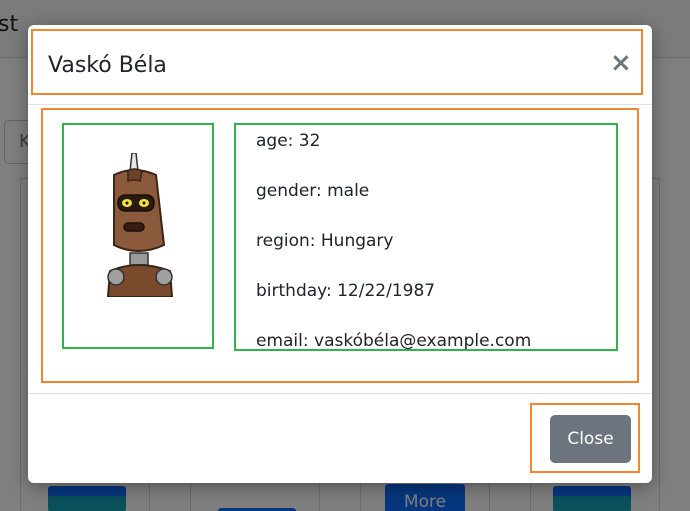 Image resolution: width=690 pixels, height=511 pixels. What do you see at coordinates (325, 241) in the screenshot?
I see `region-field: region: Hungary` at bounding box center [325, 241].